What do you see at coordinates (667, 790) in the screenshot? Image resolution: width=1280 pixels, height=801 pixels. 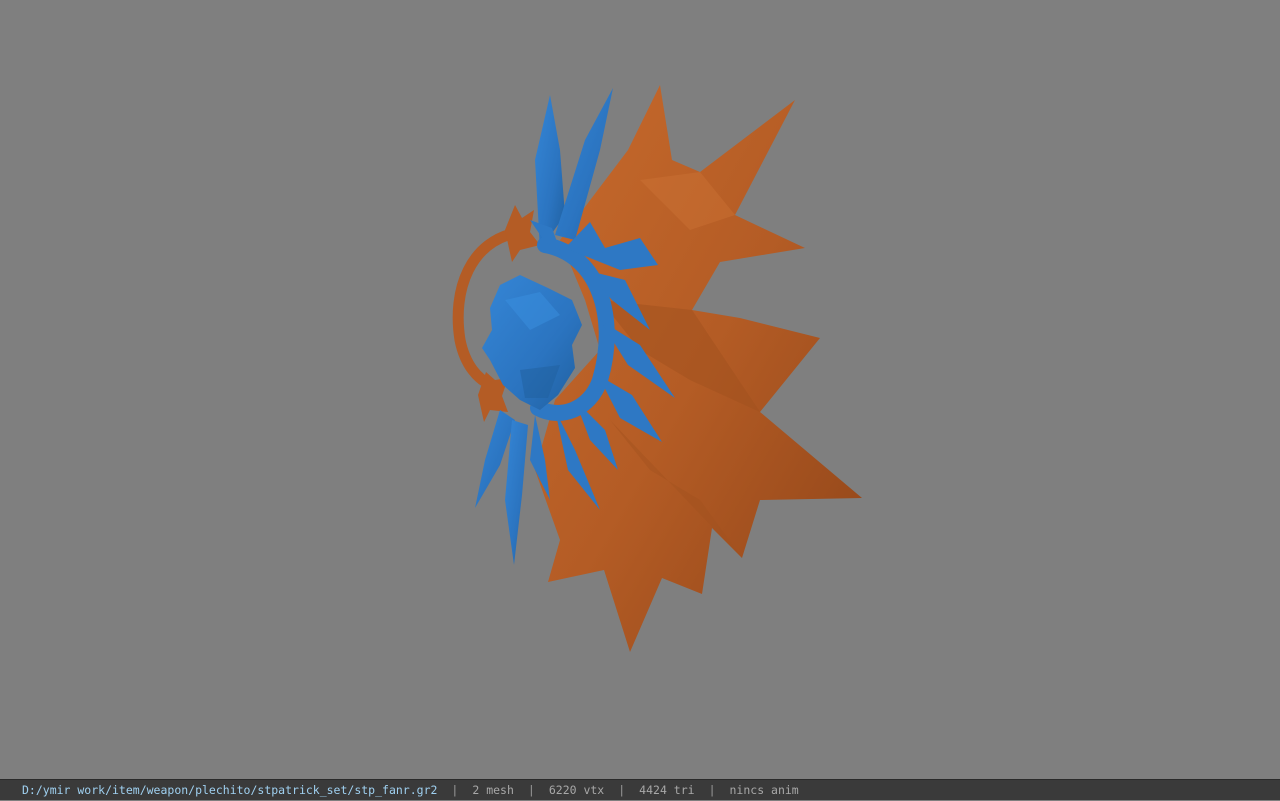 I see `triangle-count: 4424 tri` at bounding box center [667, 790].